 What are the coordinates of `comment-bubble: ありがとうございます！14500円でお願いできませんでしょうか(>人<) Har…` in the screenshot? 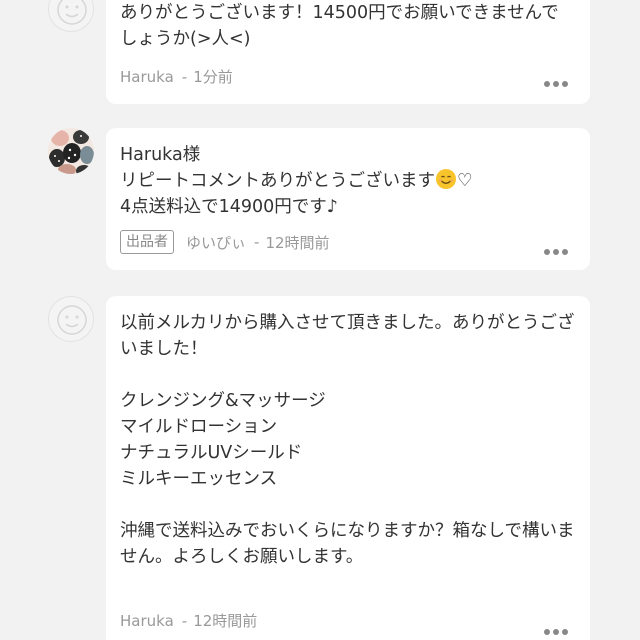 It's located at (348, 52).